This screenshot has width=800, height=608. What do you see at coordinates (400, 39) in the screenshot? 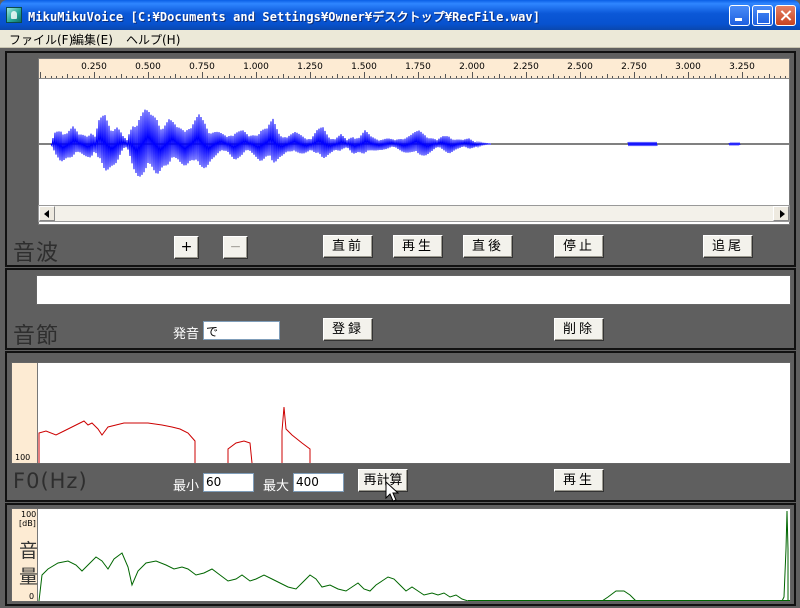
I see `menu-bar: ファイル(F) 編集(E) ヘルプ(H)` at bounding box center [400, 39].